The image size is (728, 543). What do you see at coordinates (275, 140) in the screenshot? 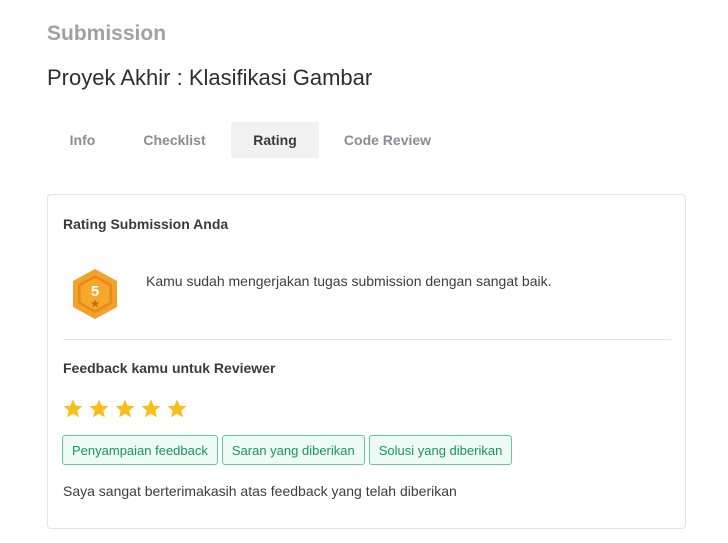
I see `tab-rating: Rating` at bounding box center [275, 140].